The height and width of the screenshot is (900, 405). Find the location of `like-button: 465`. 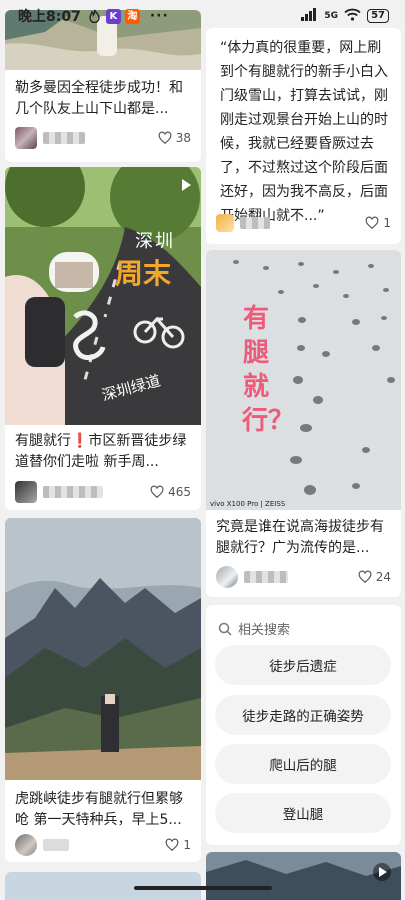

like-button: 465 is located at coordinates (170, 492).